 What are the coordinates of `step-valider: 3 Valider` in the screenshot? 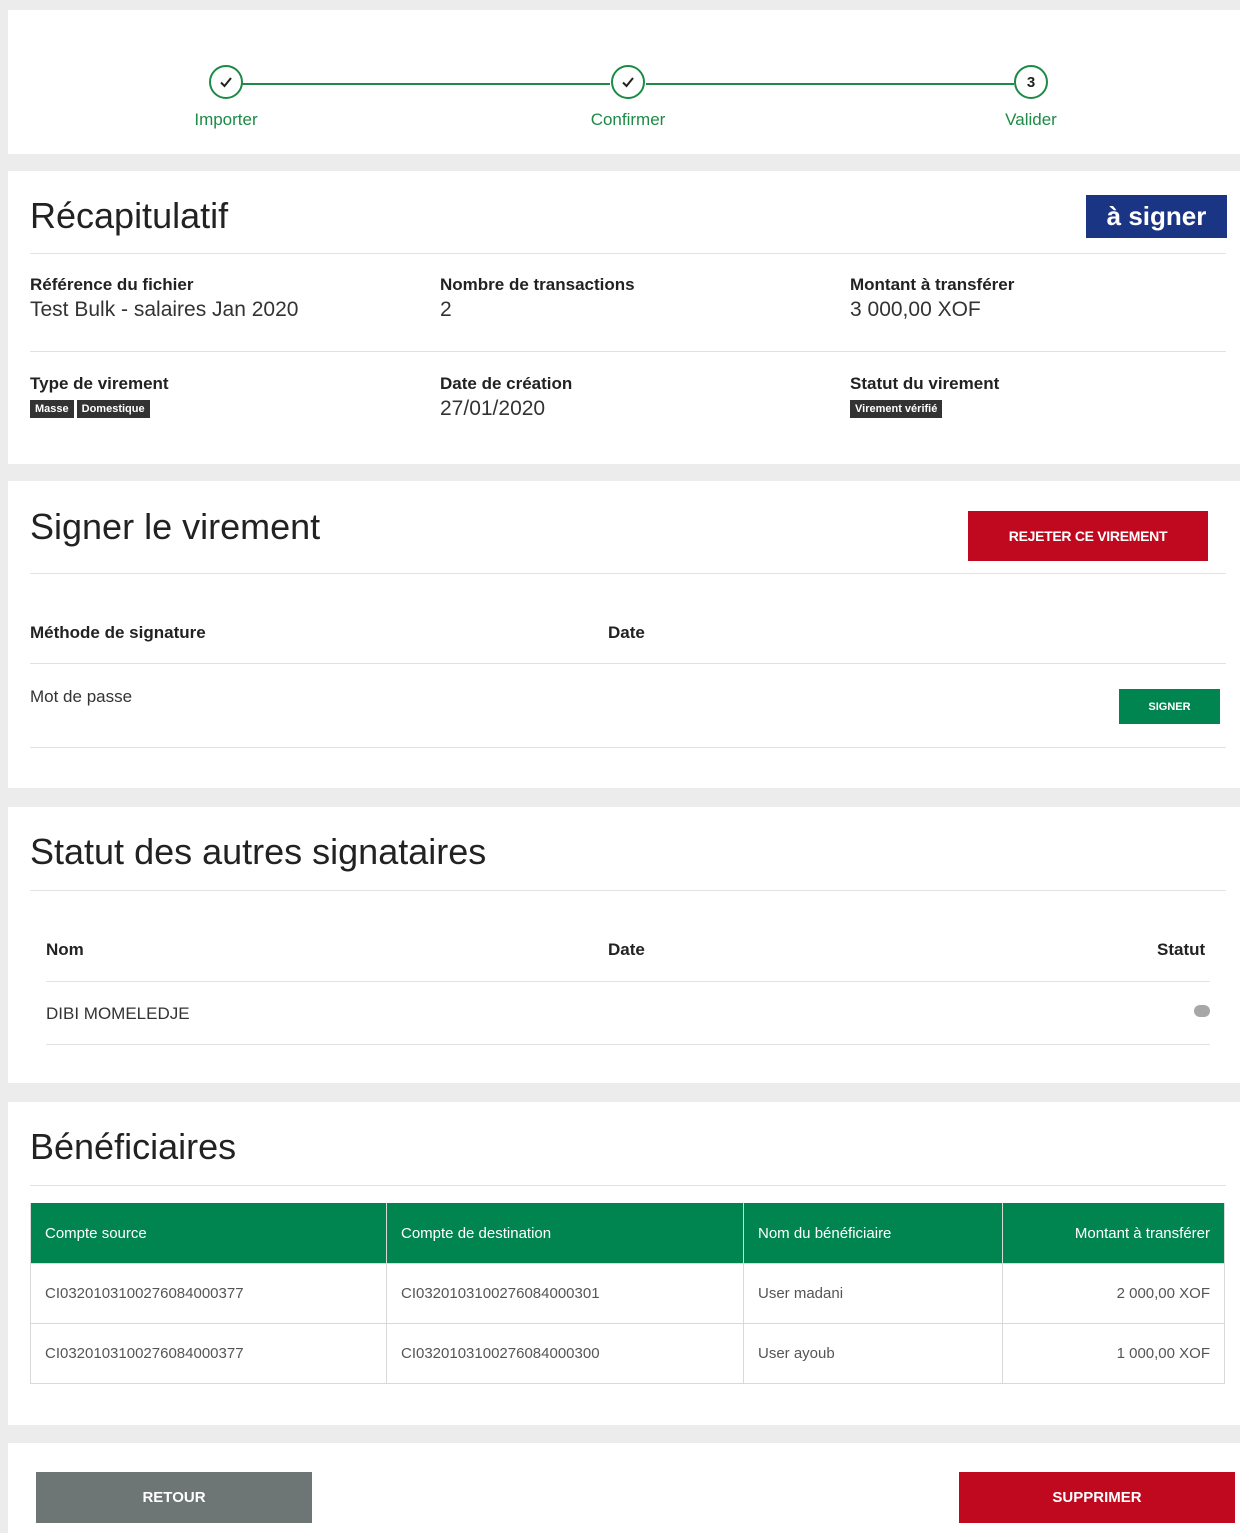 It's located at (1031, 97).